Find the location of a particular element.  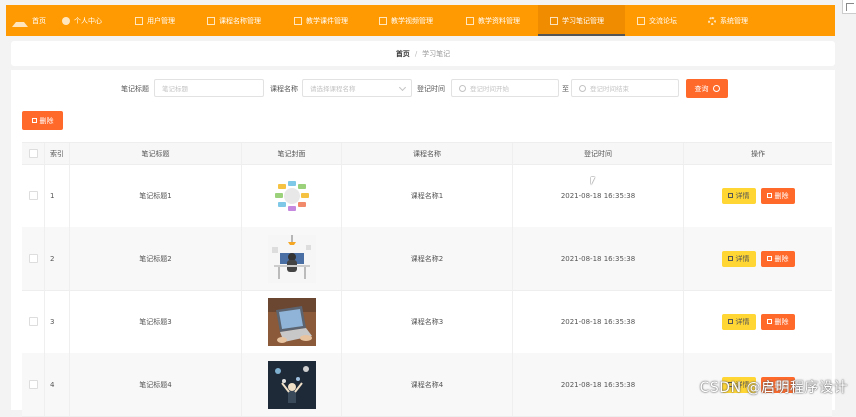

chevron-down-icon is located at coordinates (402, 87).